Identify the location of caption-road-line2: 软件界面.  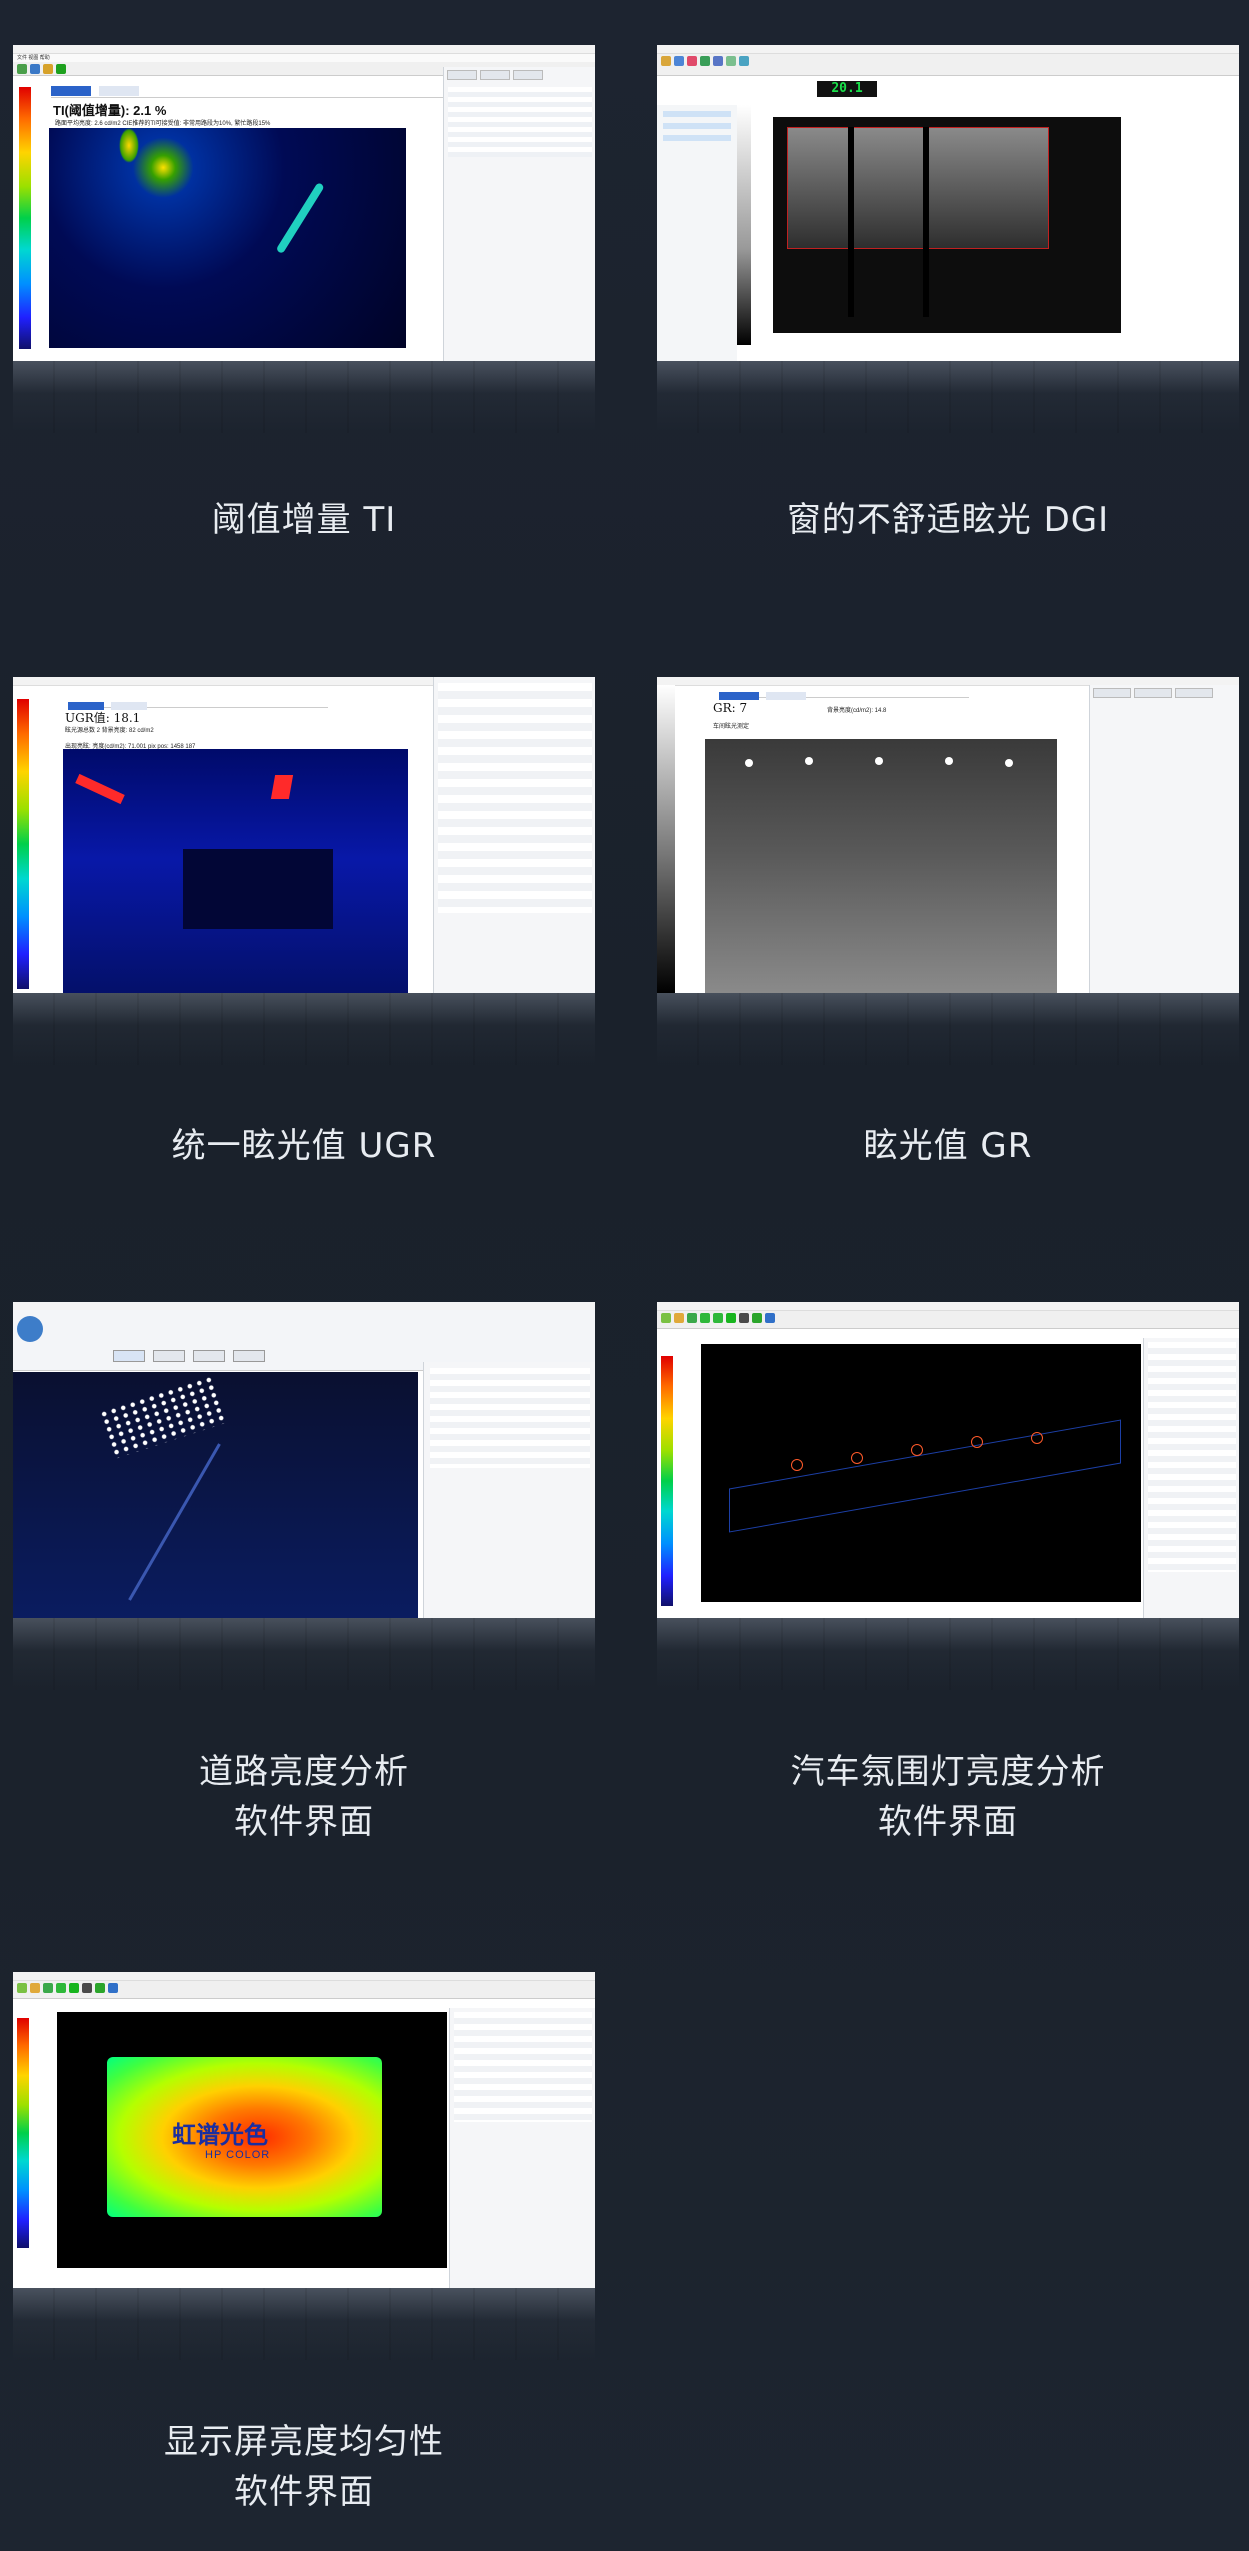
(304, 1822).